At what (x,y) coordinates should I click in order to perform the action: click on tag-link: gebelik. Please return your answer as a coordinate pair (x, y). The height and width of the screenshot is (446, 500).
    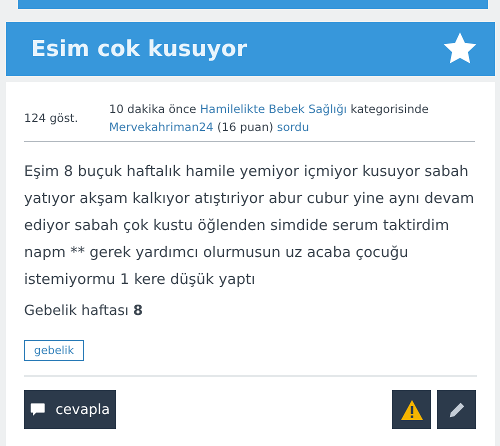
    Looking at the image, I should click on (54, 350).